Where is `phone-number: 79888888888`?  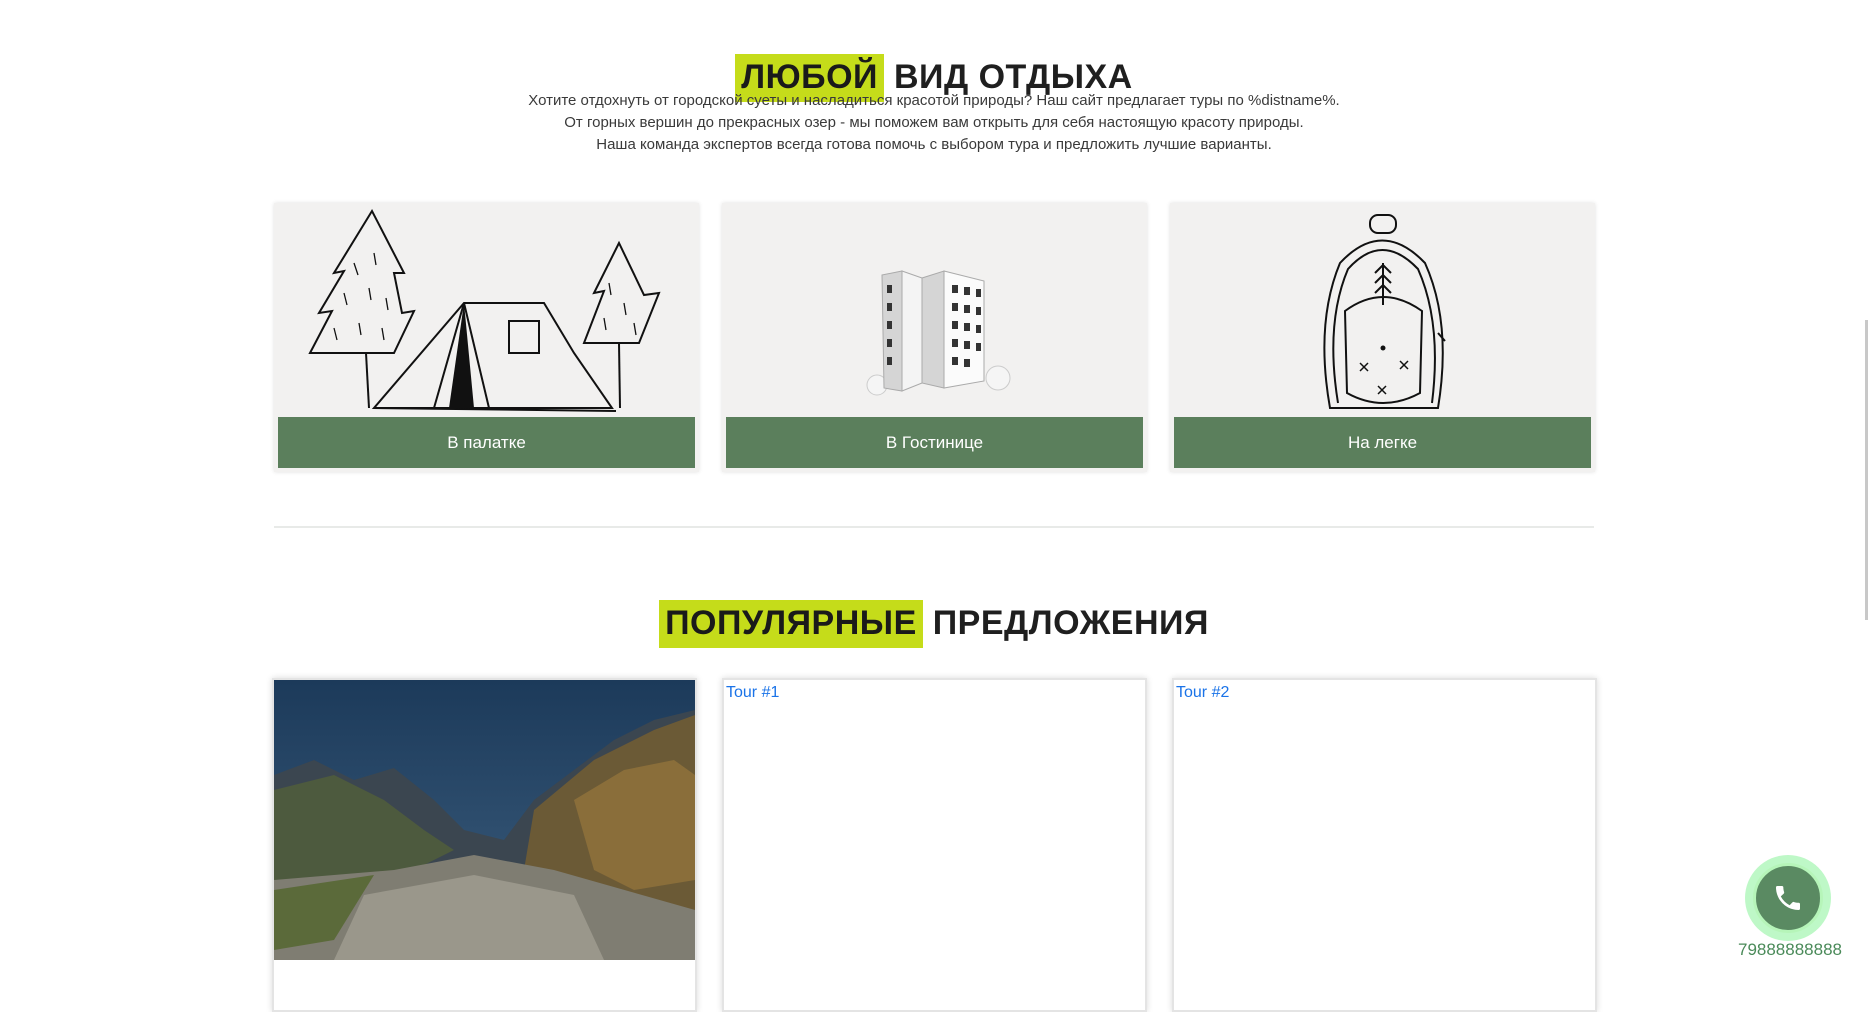
phone-number: 79888888888 is located at coordinates (1790, 950).